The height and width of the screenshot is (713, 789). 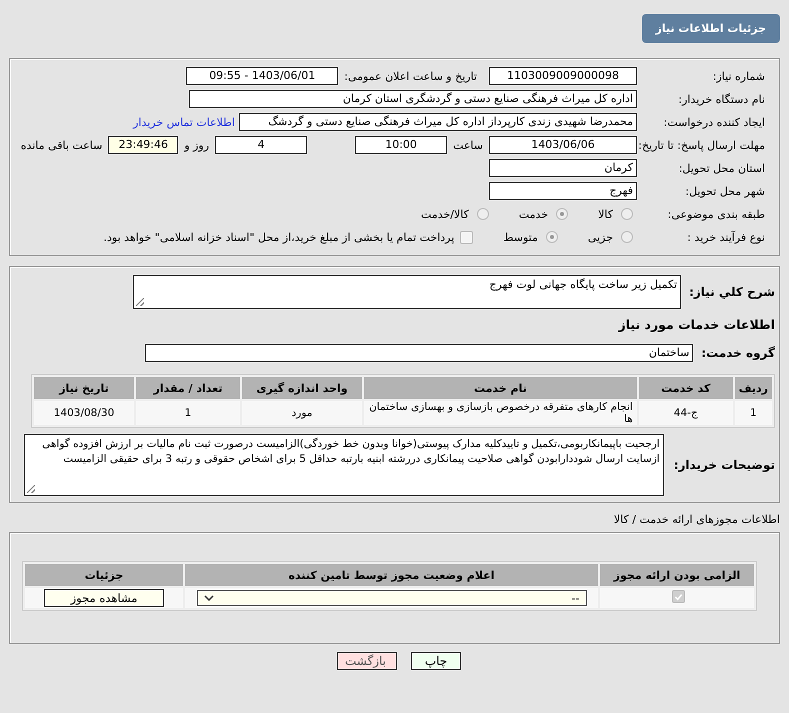 I want to click on back-button: بازگشت, so click(x=367, y=661).